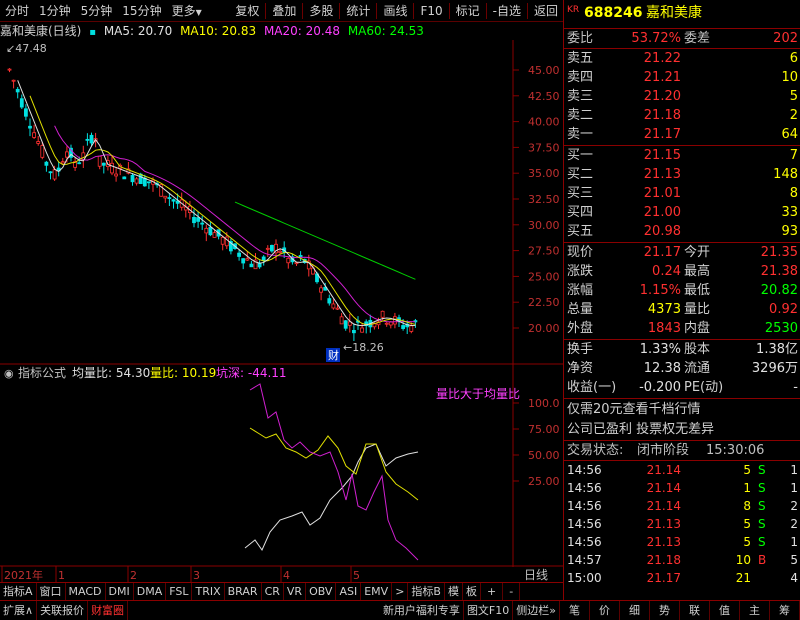 The width and height of the screenshot is (800, 620). Describe the element at coordinates (395, 11) in the screenshot. I see `huaxian-button: 画线` at that location.